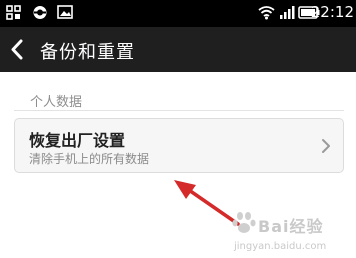 The height and width of the screenshot is (258, 356). What do you see at coordinates (291, 226) in the screenshot?
I see `watermark-brand: Bai经验` at bounding box center [291, 226].